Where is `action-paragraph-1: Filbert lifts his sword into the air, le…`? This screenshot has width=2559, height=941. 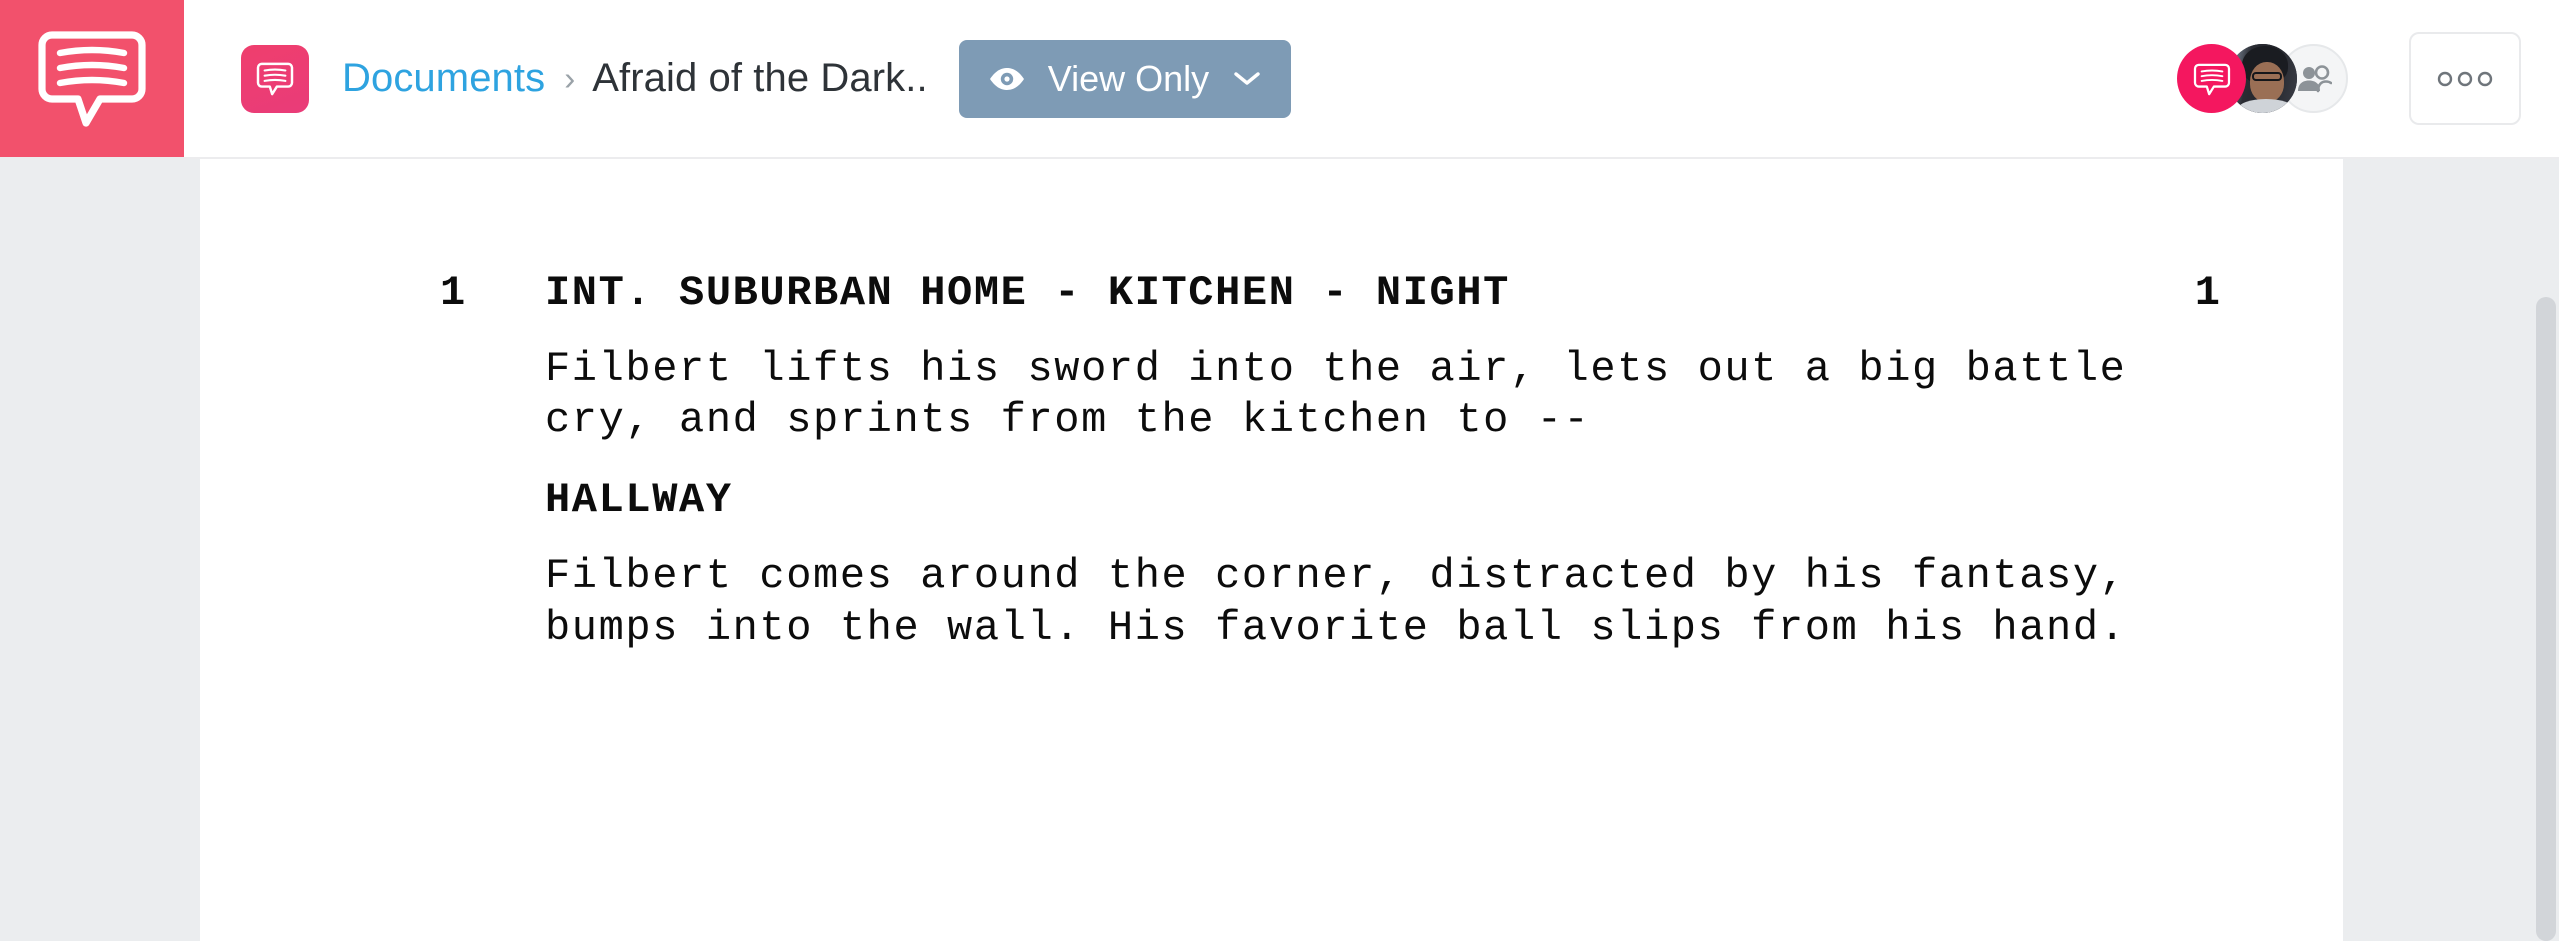
action-paragraph-1: Filbert lifts his sword into the air, le… is located at coordinates (1336, 395).